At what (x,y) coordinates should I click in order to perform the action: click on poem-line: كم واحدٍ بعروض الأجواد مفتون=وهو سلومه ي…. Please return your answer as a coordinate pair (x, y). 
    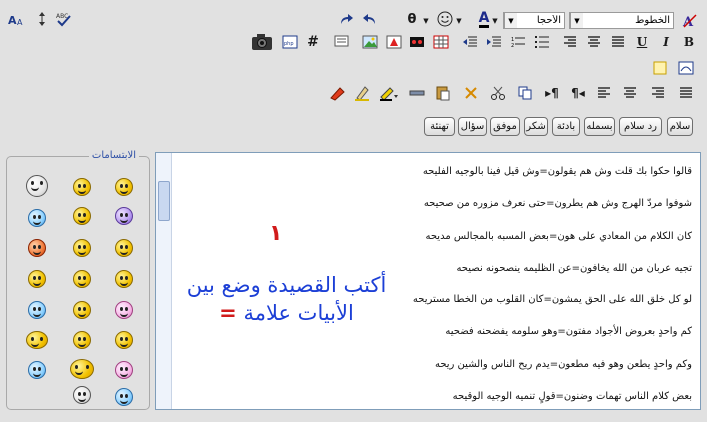
    Looking at the image, I should click on (568, 331).